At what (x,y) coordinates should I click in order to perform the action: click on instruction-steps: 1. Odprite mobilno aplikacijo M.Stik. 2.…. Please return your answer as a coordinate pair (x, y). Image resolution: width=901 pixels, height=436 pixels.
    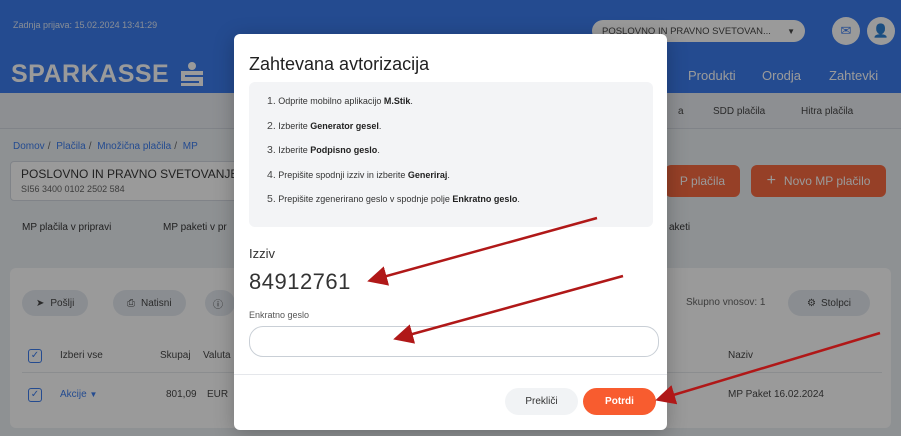
    Looking at the image, I should click on (451, 154).